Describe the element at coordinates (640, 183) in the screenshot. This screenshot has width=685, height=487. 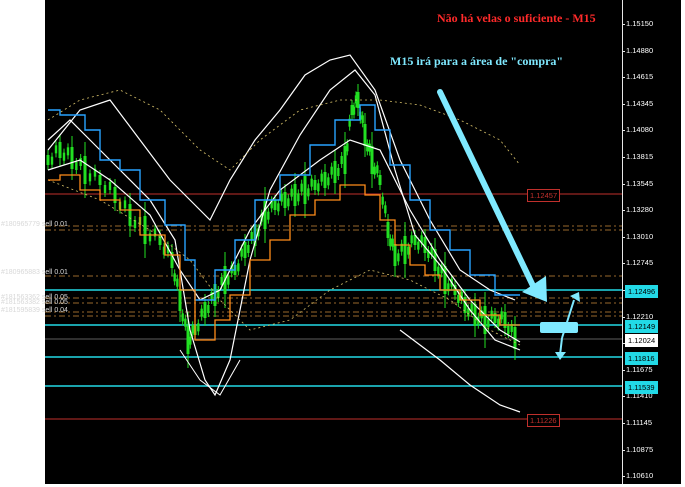
I see `price-tick: 1.13545` at that location.